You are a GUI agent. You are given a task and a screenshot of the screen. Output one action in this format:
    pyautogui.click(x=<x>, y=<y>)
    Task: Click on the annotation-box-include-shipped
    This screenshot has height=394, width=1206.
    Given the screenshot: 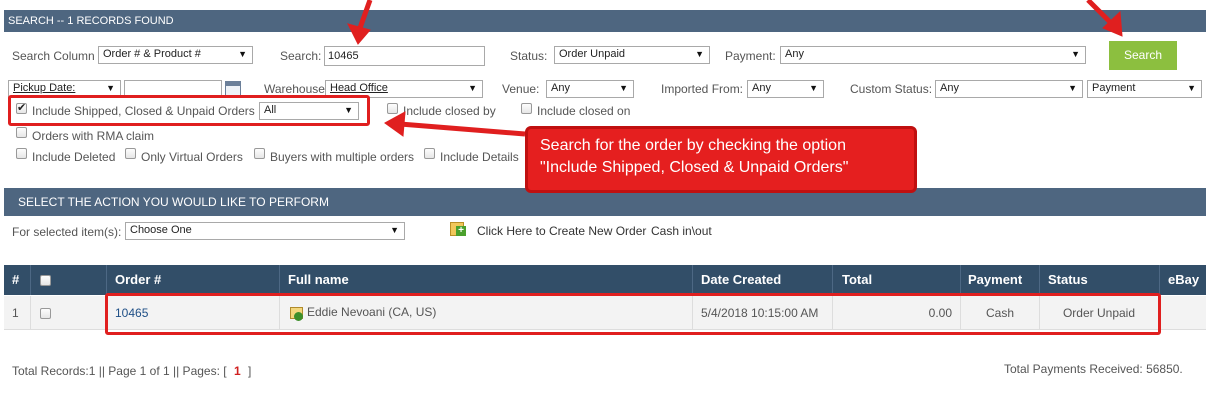 What is the action you would take?
    pyautogui.click(x=189, y=110)
    